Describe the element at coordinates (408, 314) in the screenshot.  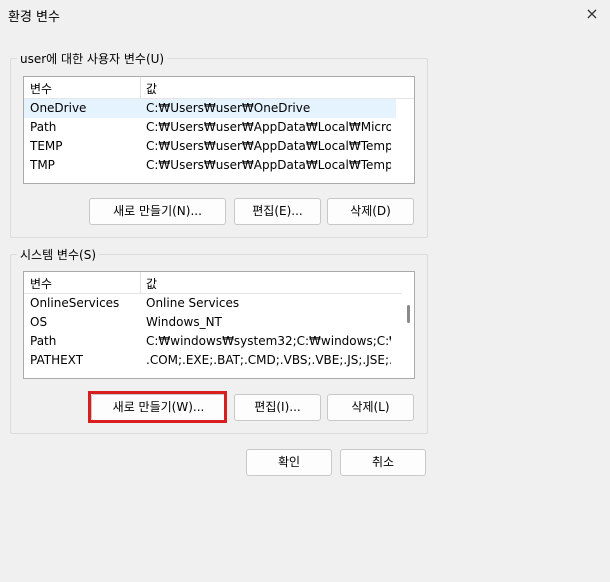
I see `scrollbar-thumb` at that location.